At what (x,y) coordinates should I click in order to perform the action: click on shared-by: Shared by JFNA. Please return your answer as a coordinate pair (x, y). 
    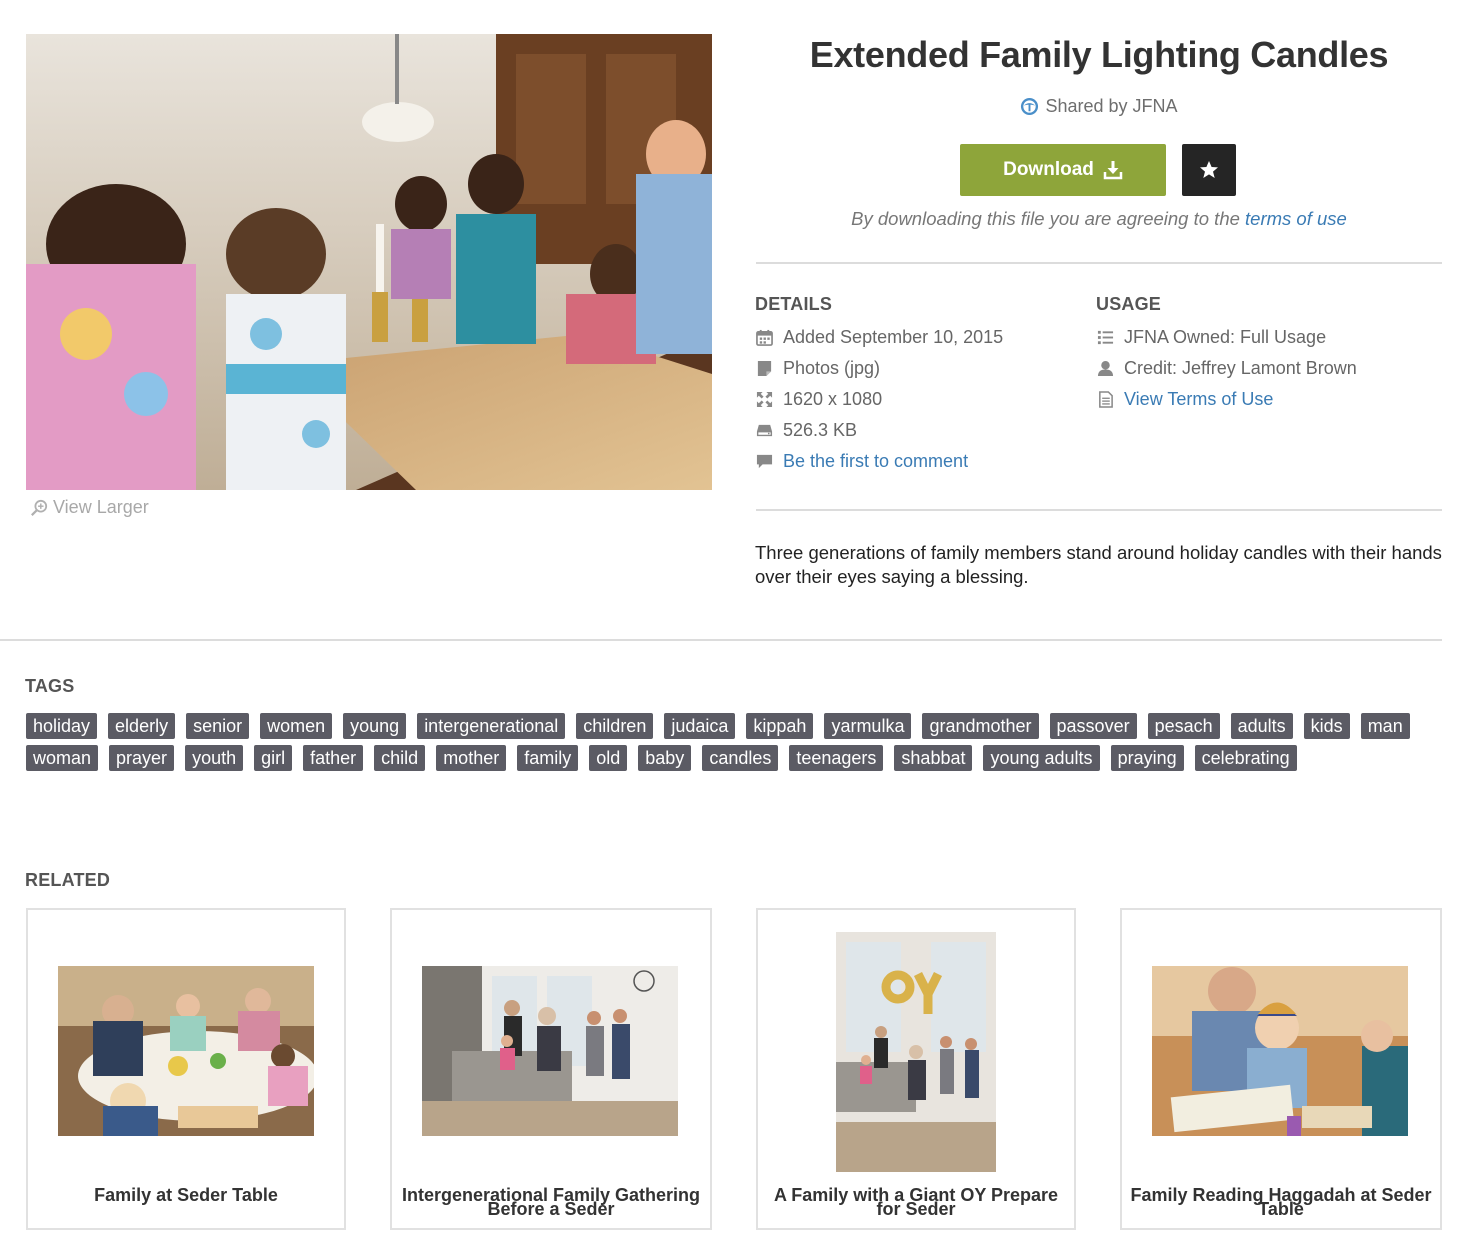
    Looking at the image, I should click on (1099, 106).